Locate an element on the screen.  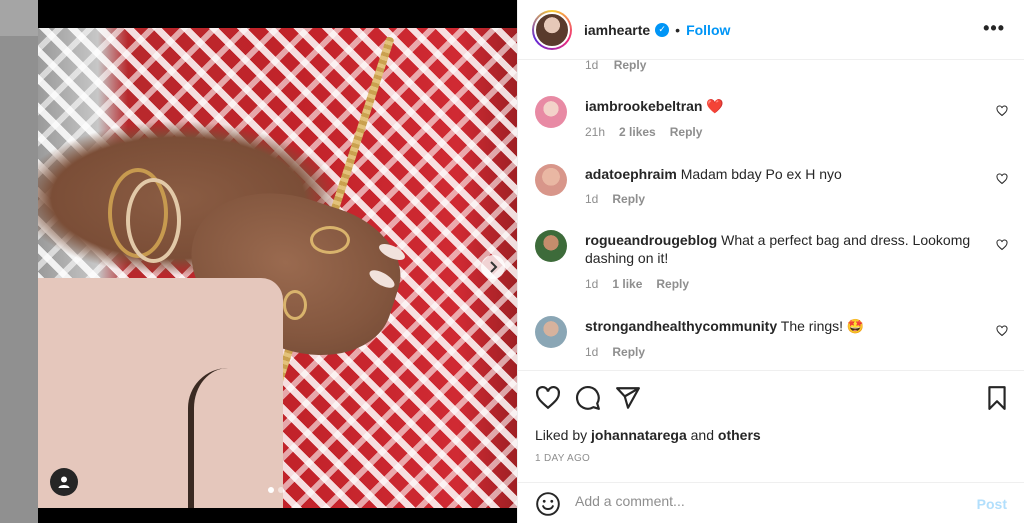
user-tag-button is located at coordinates (64, 482).